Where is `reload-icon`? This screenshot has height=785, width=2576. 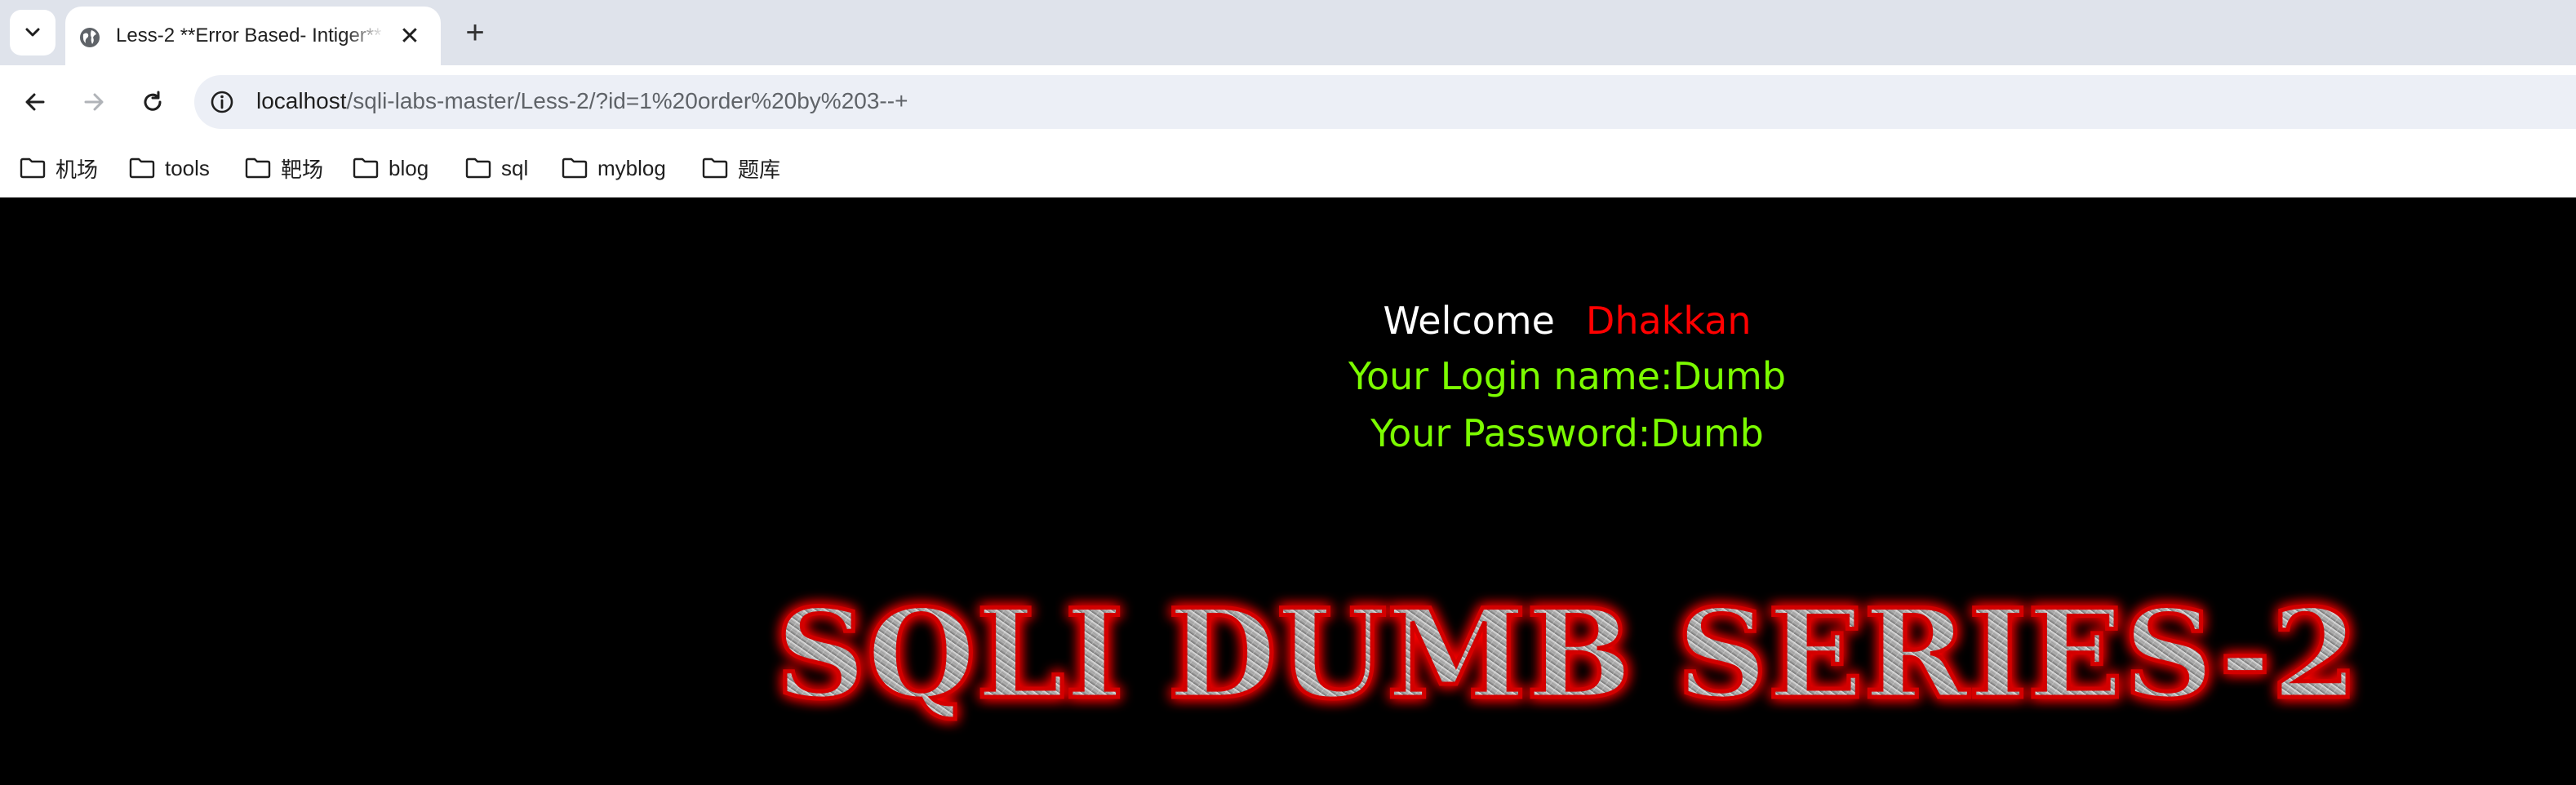 reload-icon is located at coordinates (153, 101).